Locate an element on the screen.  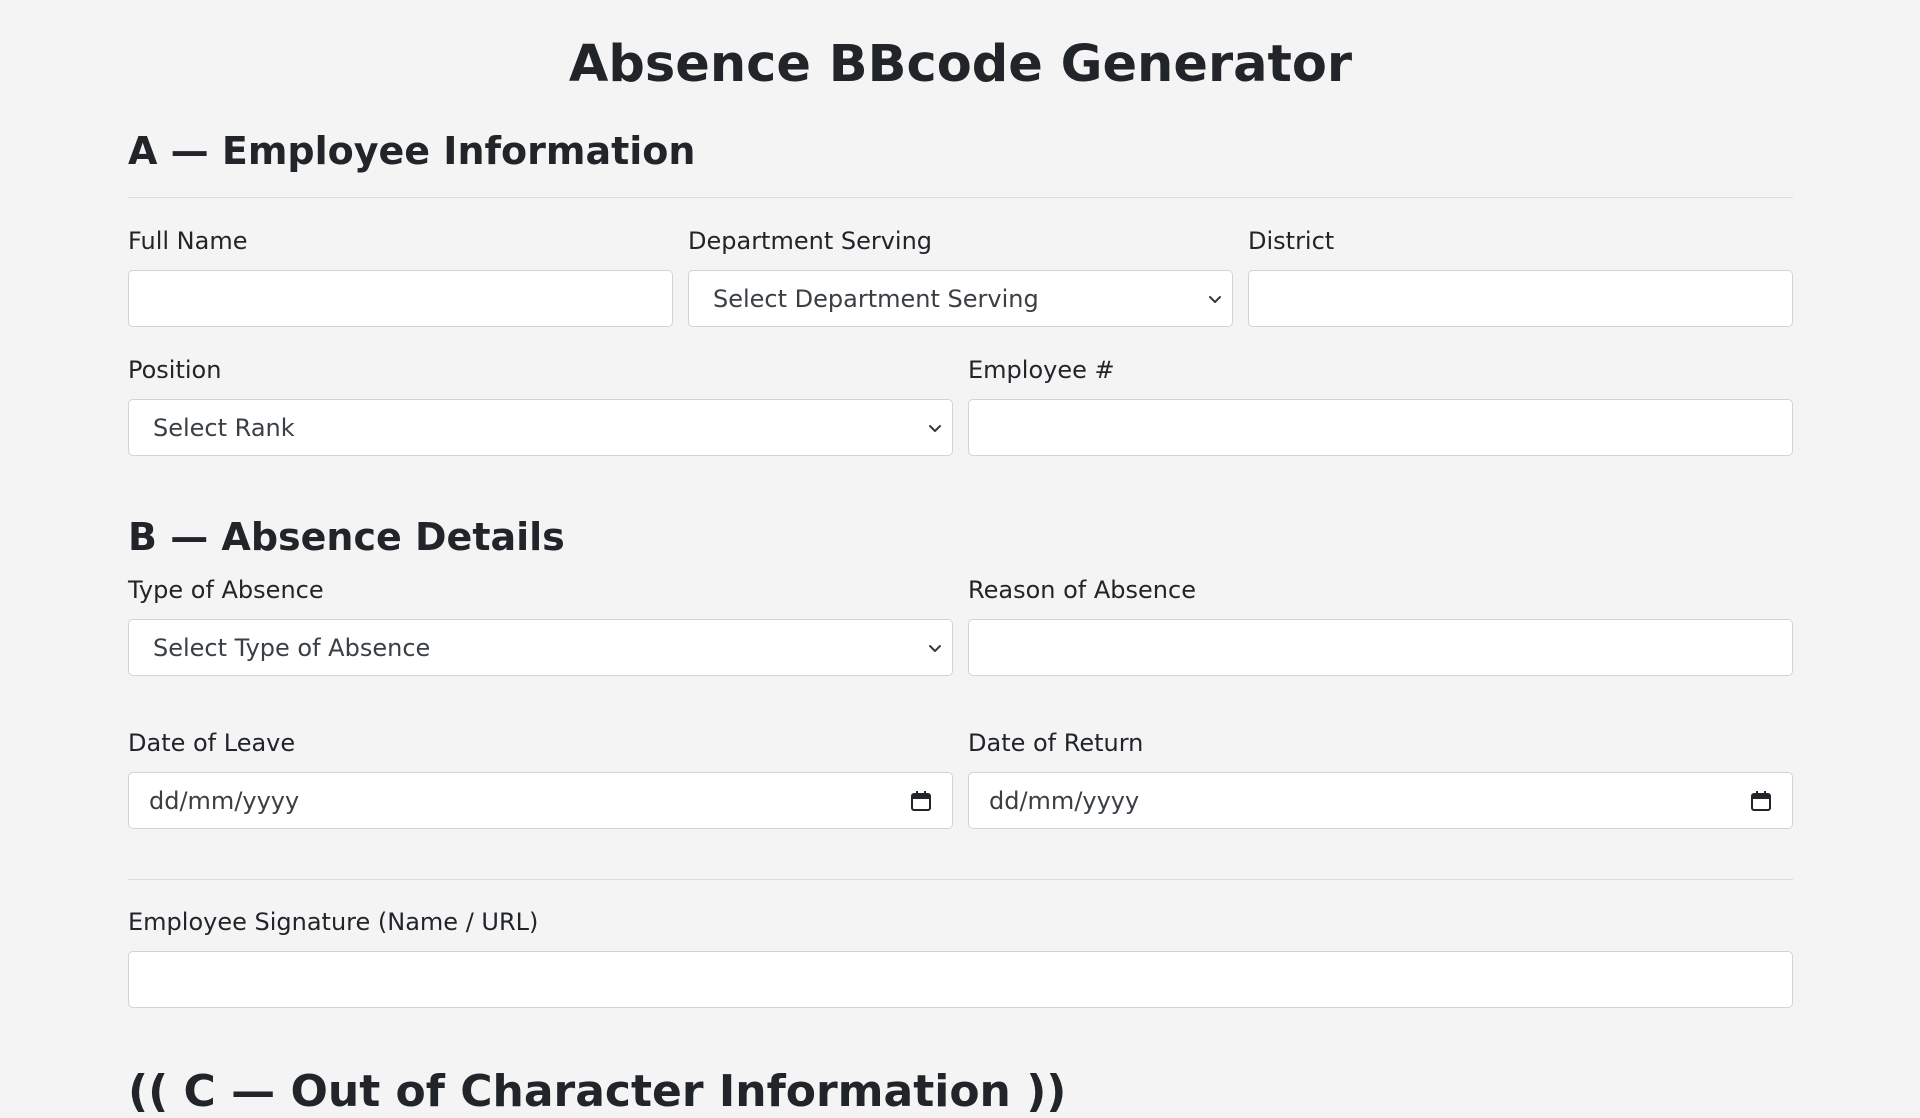
full-name-field: Full Name is located at coordinates (400, 276).